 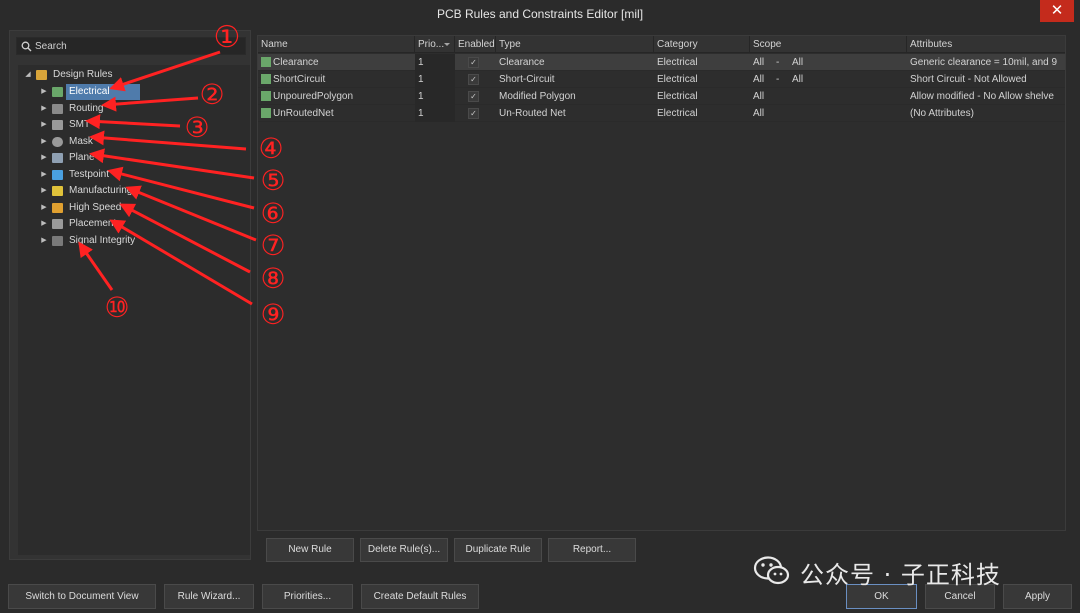 What do you see at coordinates (296, 62) in the screenshot?
I see `rule-name: Clearance` at bounding box center [296, 62].